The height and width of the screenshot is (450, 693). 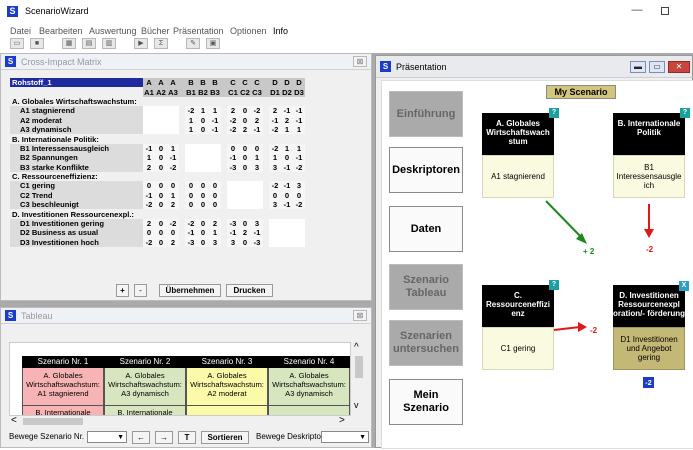 I want to click on scenario-header: Szenario Nr. 3, so click(x=227, y=362).